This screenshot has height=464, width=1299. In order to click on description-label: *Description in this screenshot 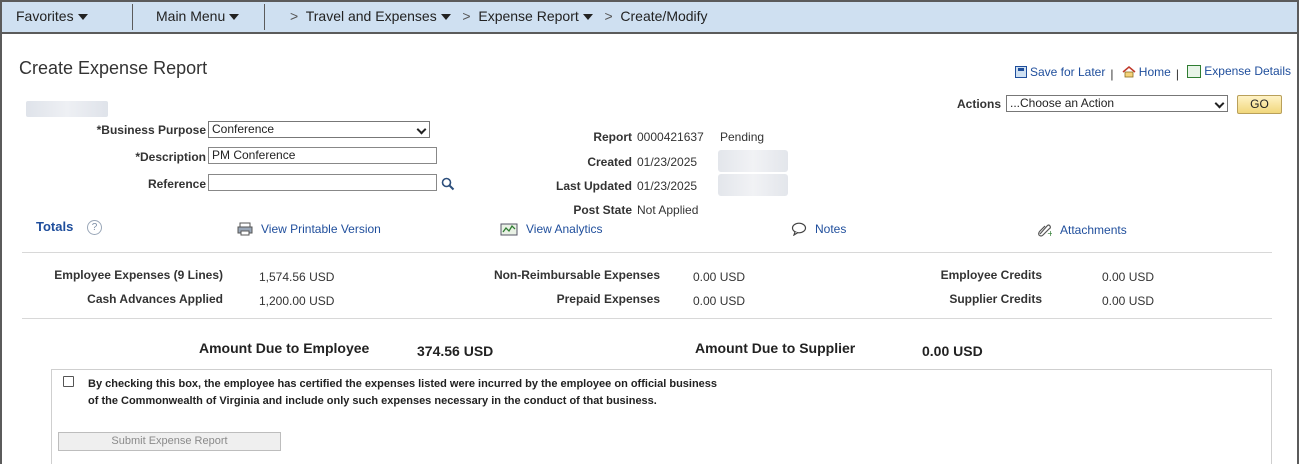, I will do `click(170, 157)`.